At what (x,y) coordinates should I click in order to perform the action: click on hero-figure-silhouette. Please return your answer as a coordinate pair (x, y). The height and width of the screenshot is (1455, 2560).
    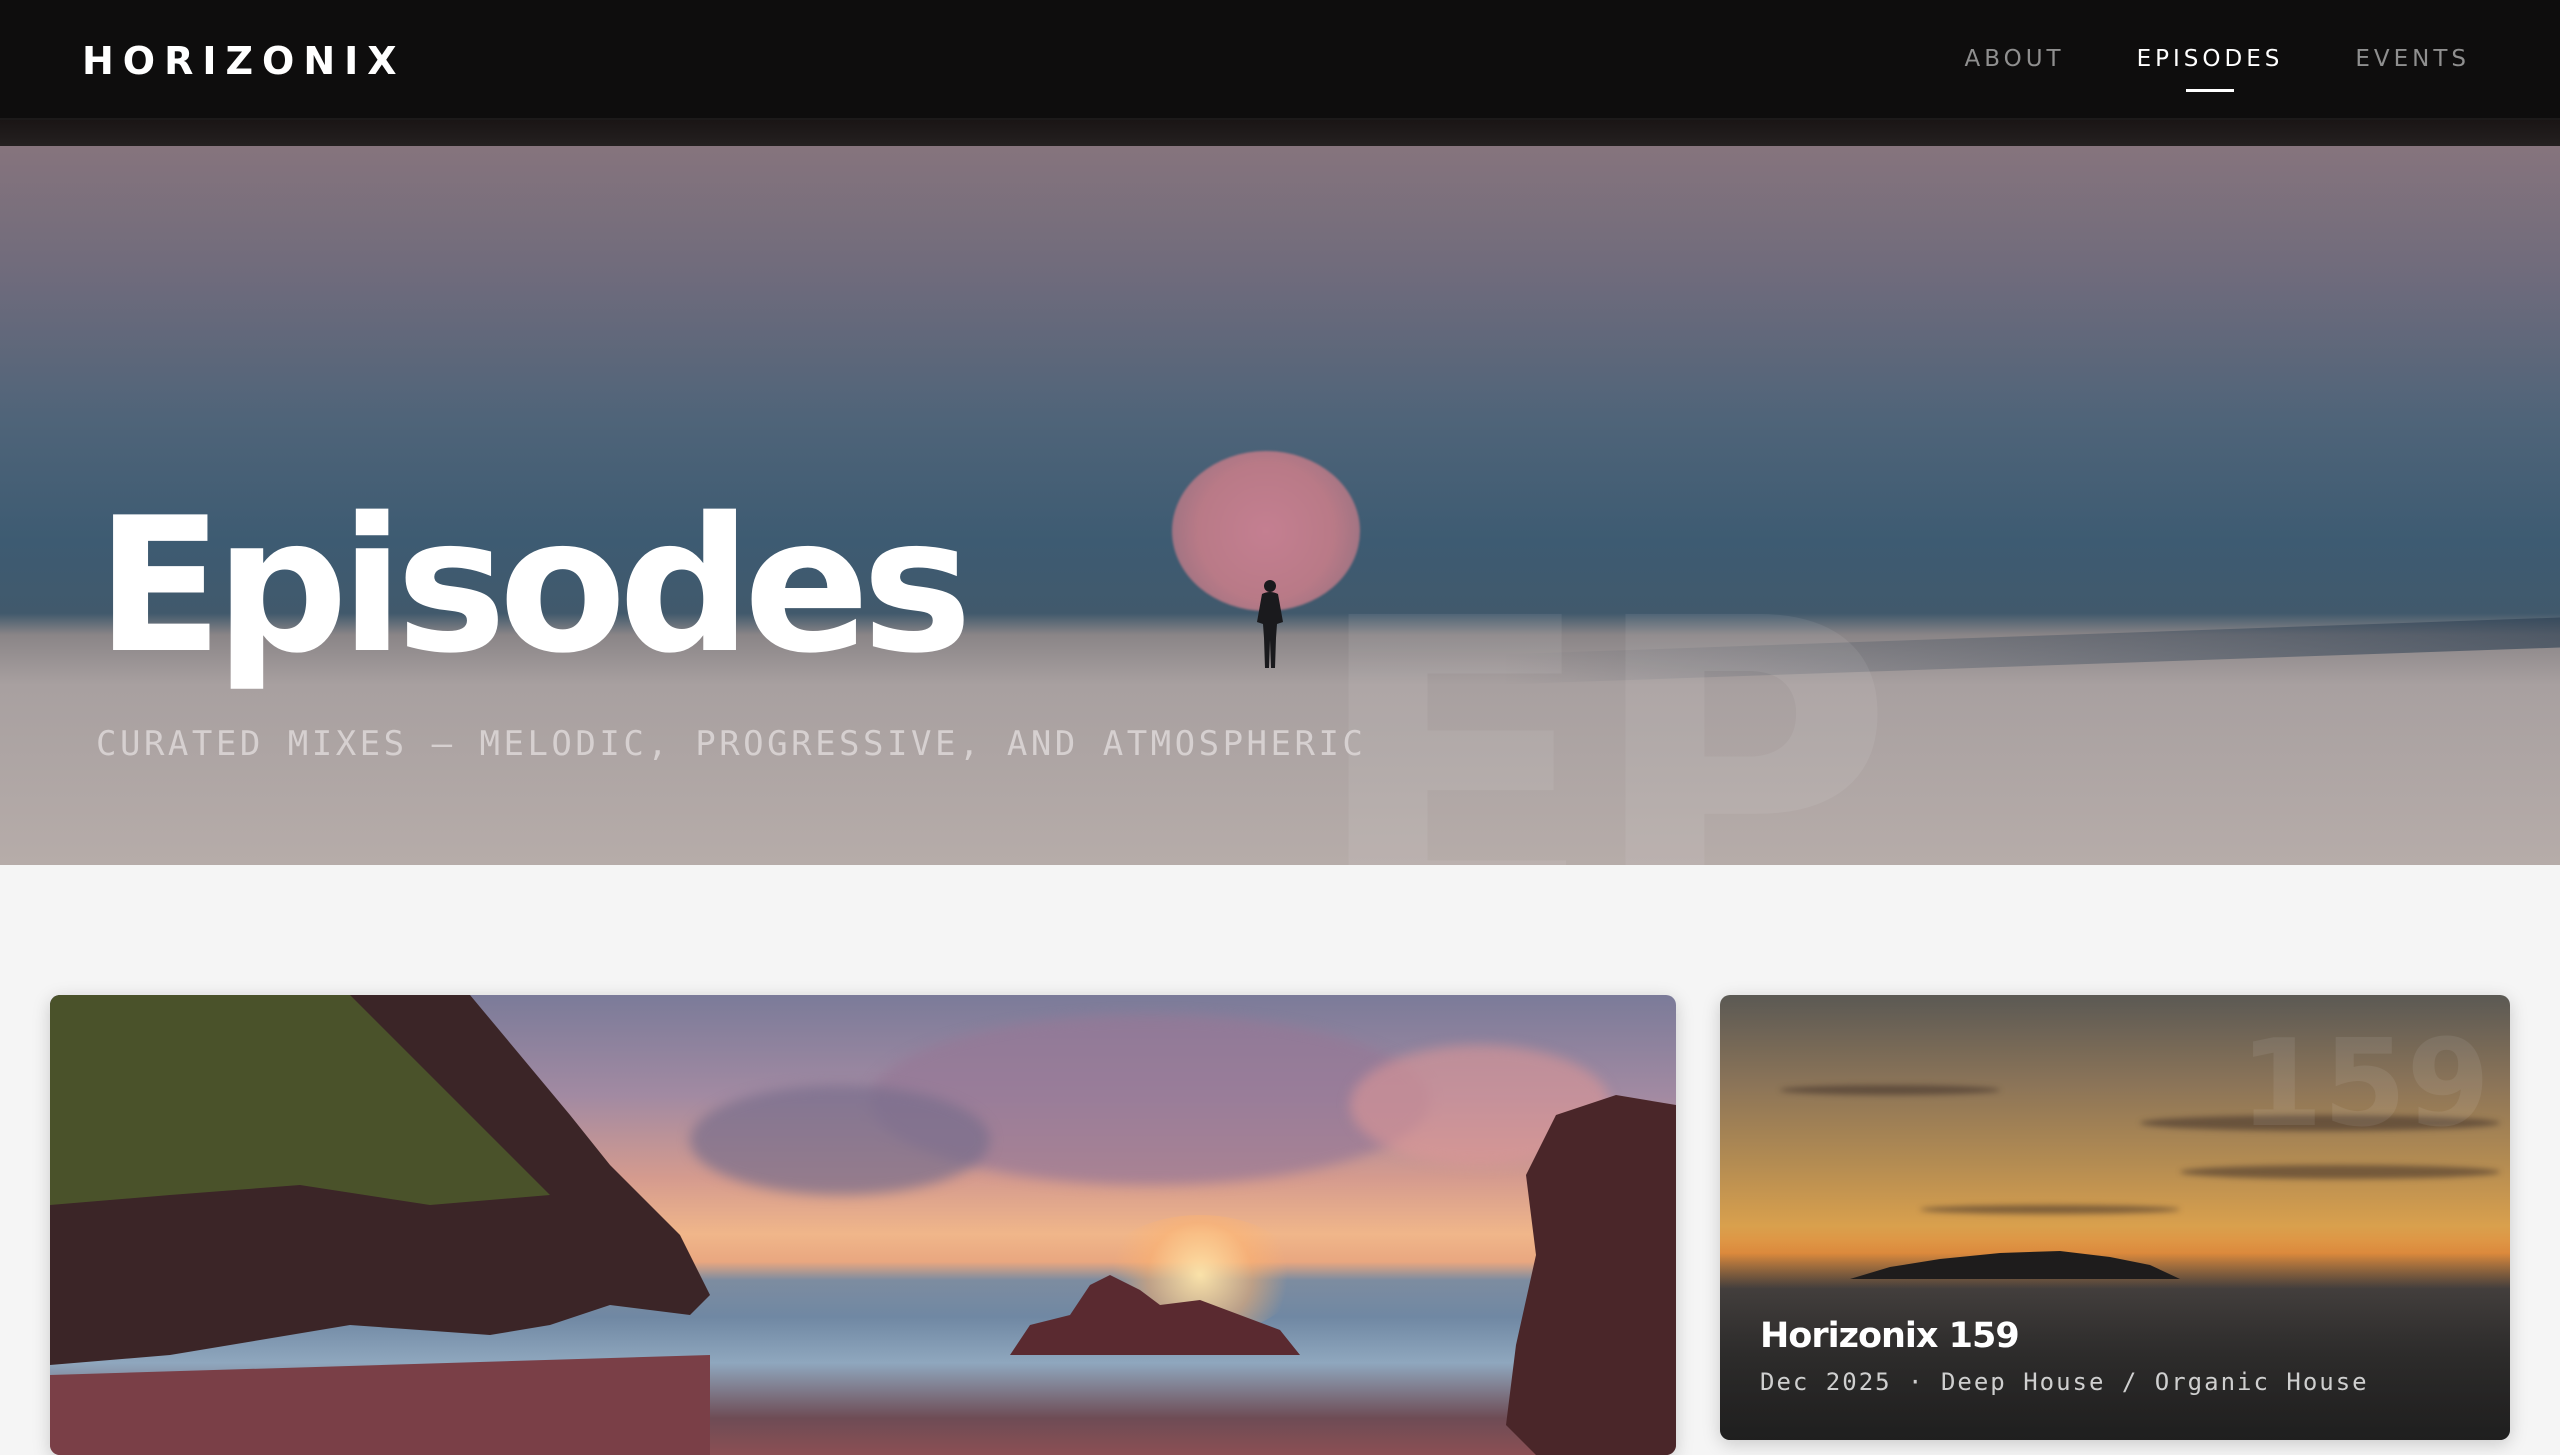
    Looking at the image, I should click on (1270, 624).